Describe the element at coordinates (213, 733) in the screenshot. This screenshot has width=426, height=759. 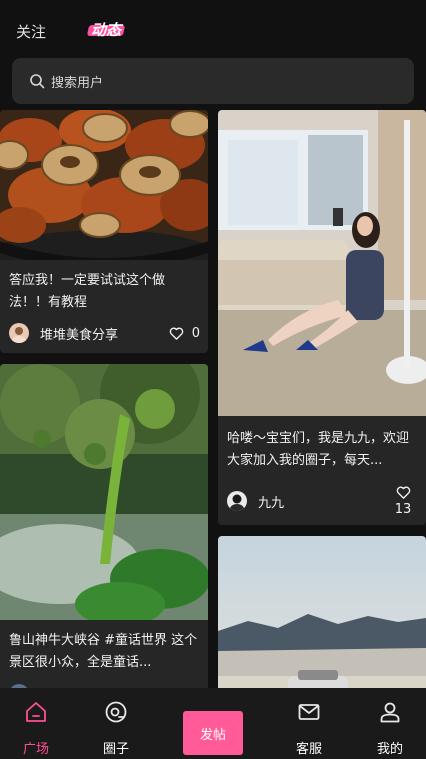
I see `post-button: 发帖` at that location.